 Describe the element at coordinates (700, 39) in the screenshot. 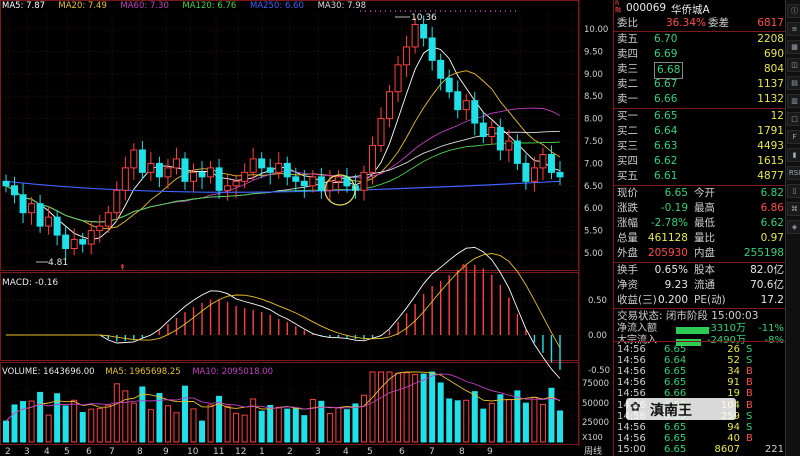

I see `ask-row: 卖五 6.70 2208` at that location.